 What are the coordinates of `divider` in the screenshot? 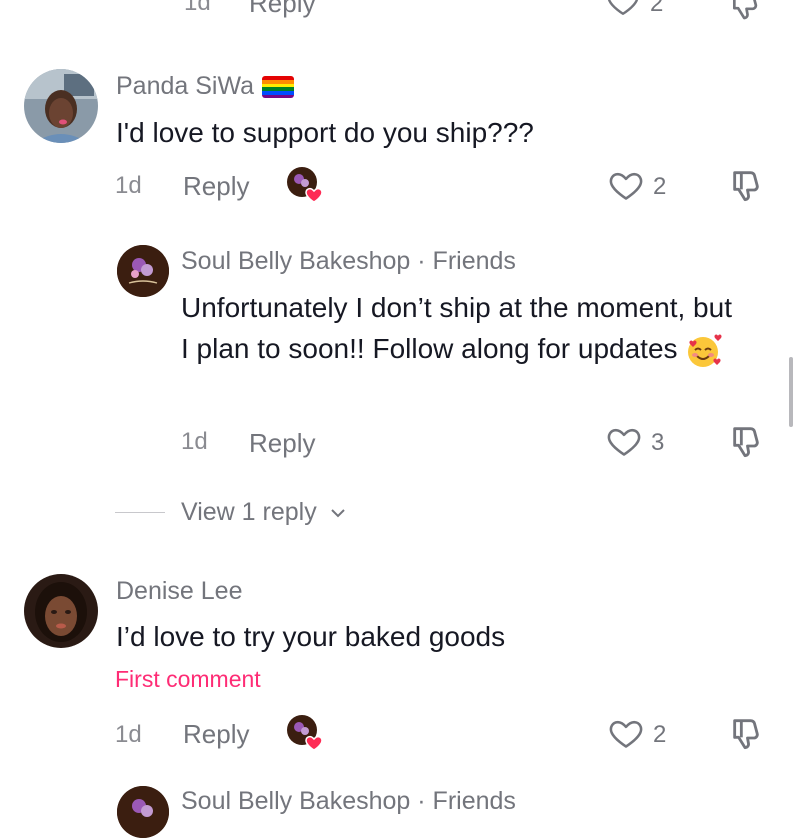 It's located at (140, 512).